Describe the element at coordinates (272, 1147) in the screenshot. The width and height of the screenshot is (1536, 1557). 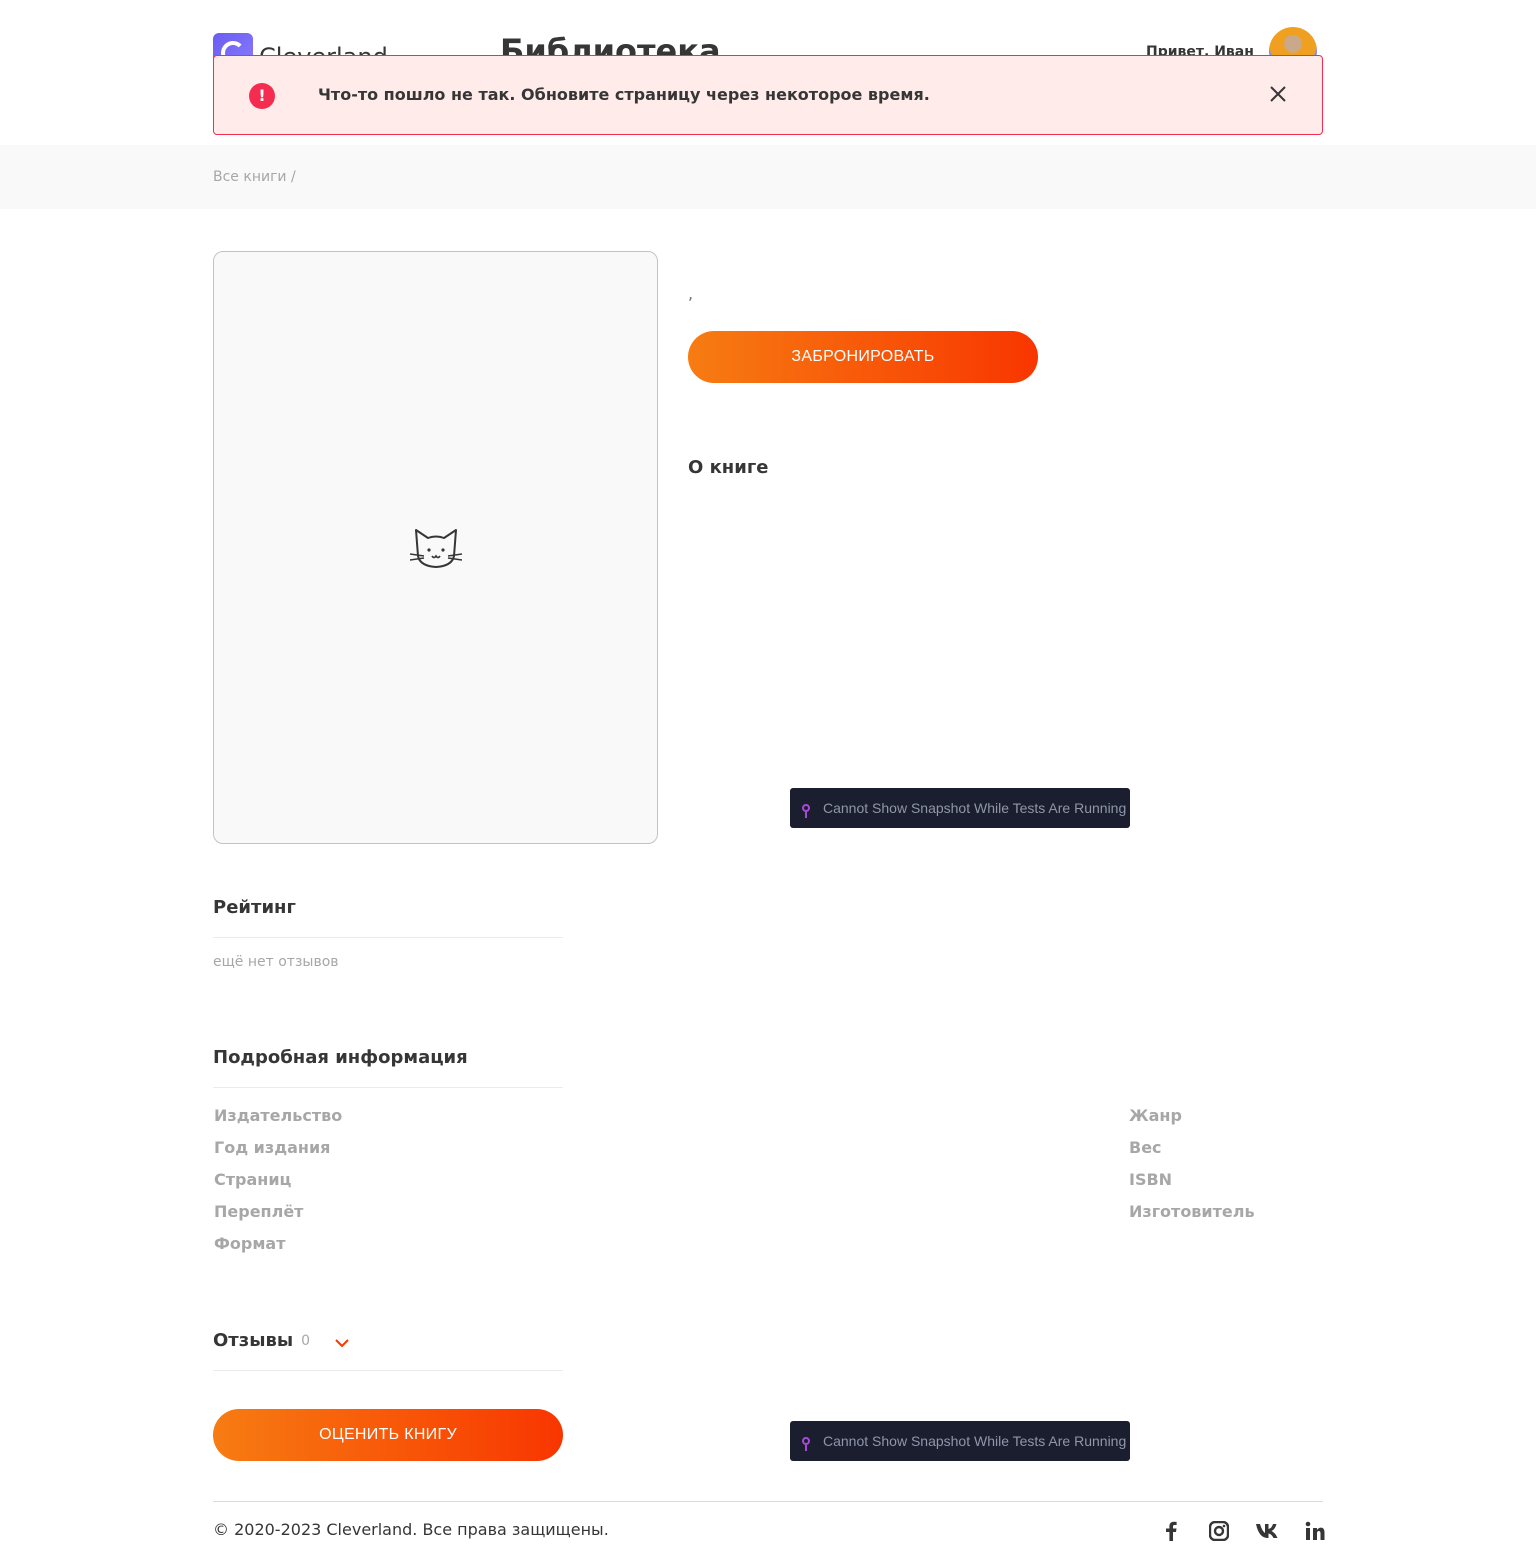
I see `detail-label-year: Год издания` at that location.